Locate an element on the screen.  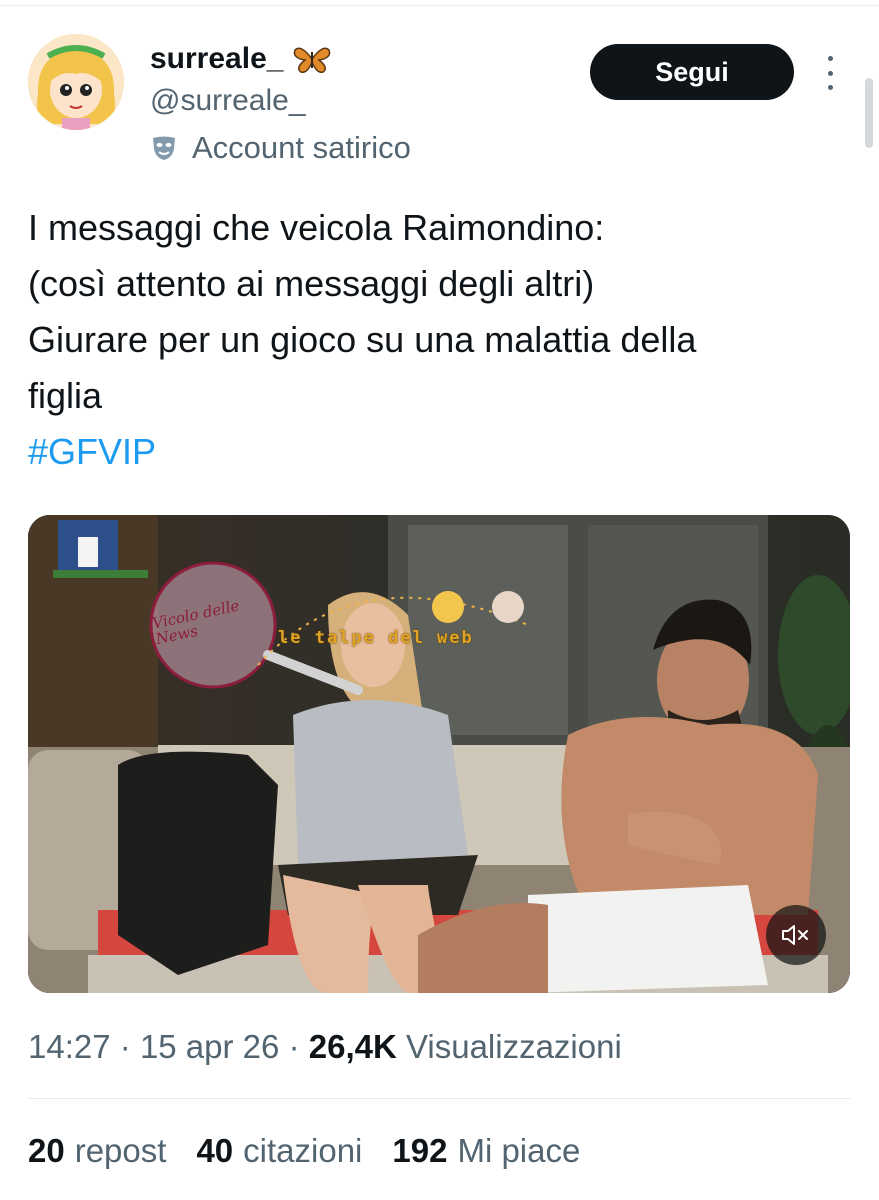
quotes-count: 40 is located at coordinates (215, 1150).